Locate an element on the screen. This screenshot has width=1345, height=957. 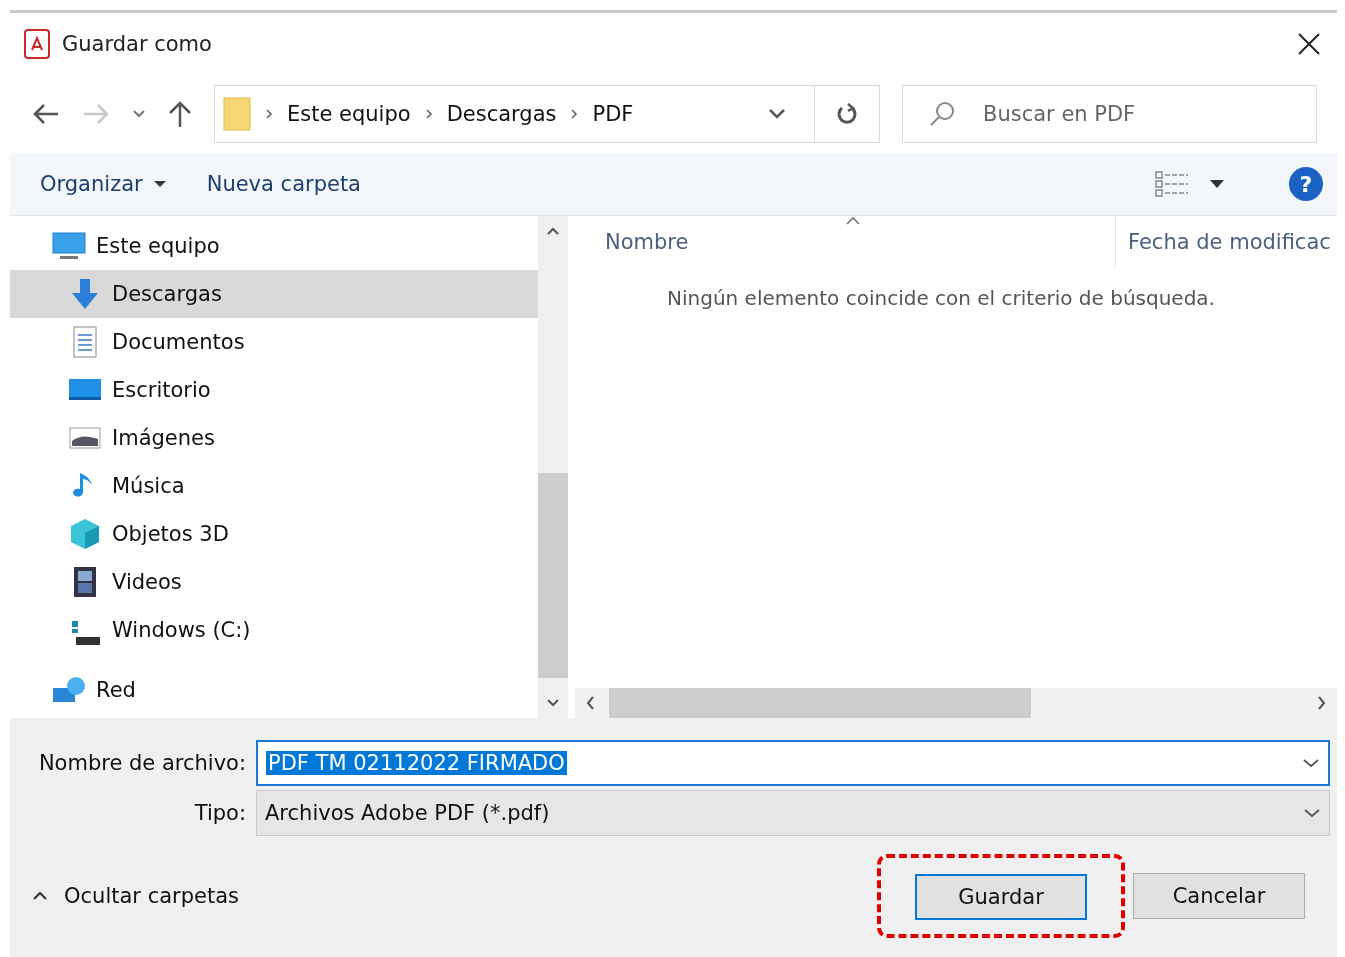
breadcrumb: Este equipo is located at coordinates (349, 114).